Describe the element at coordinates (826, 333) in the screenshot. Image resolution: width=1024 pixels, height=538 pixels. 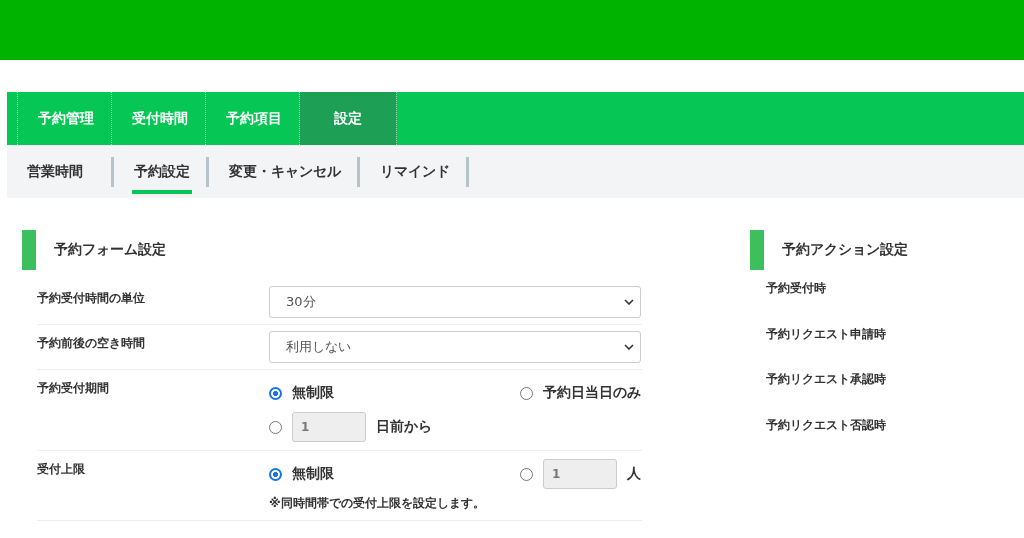
I see `action-label: 予約リクエスト申請時` at that location.